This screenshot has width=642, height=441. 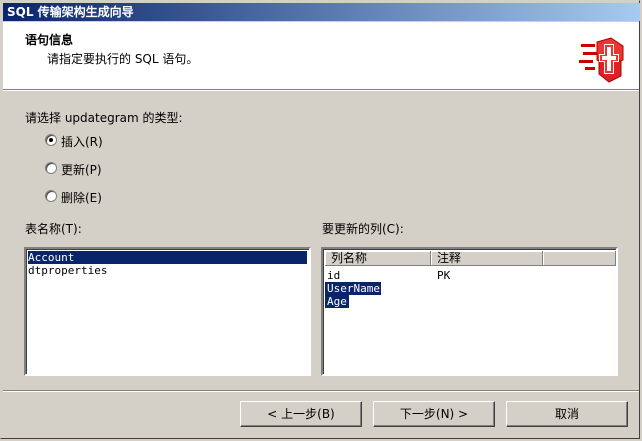 I want to click on window-title: SQL 传输架构生成向导, so click(x=70, y=12).